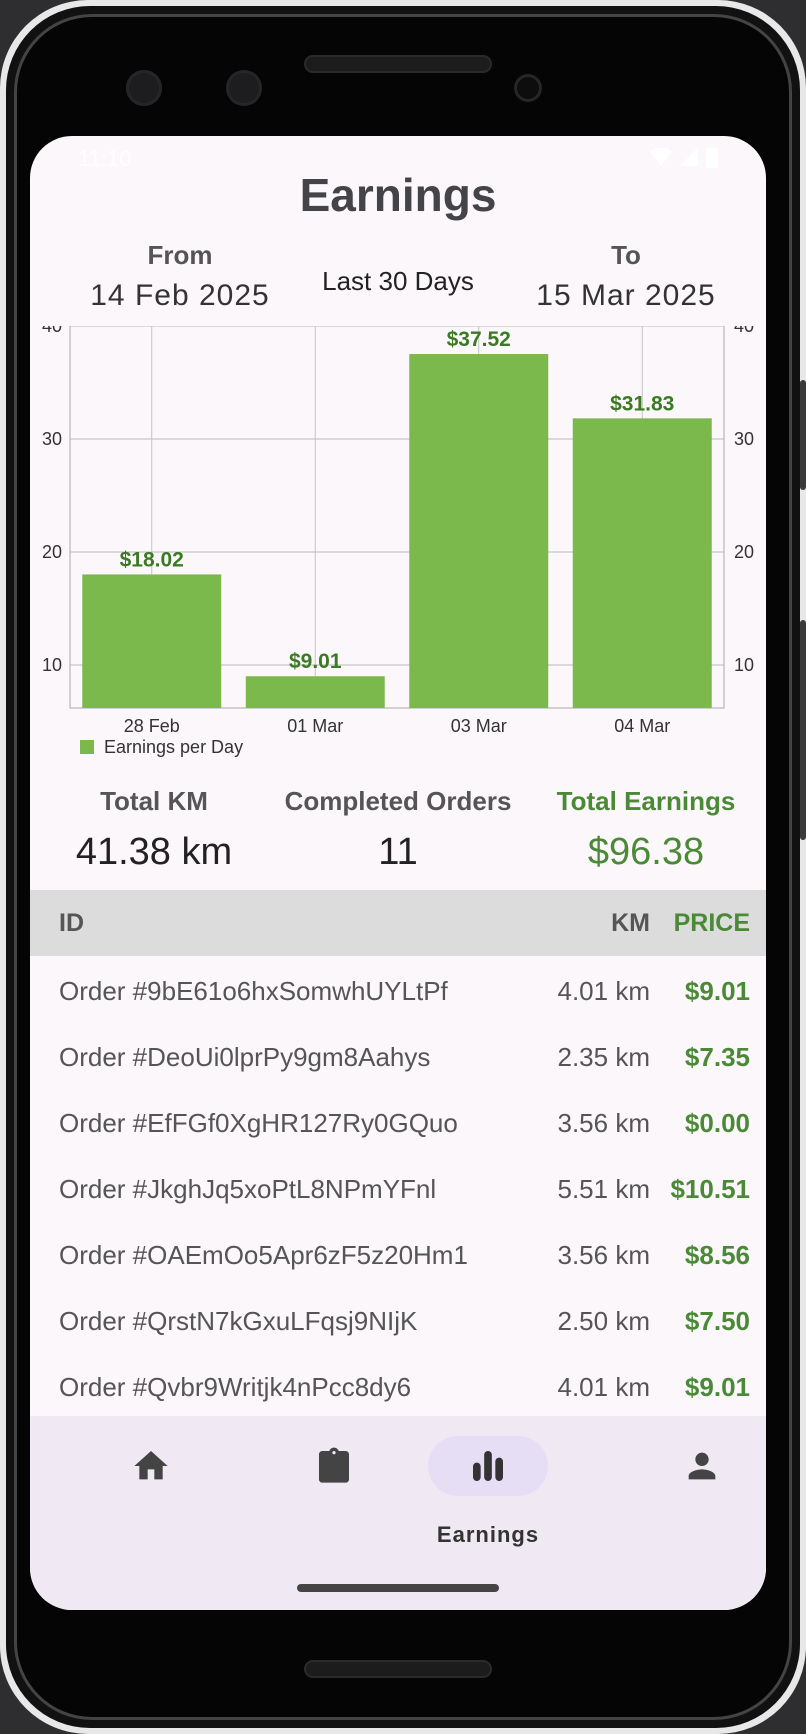 This screenshot has width=806, height=1734. What do you see at coordinates (334, 1465) in the screenshot?
I see `clipboard-icon` at bounding box center [334, 1465].